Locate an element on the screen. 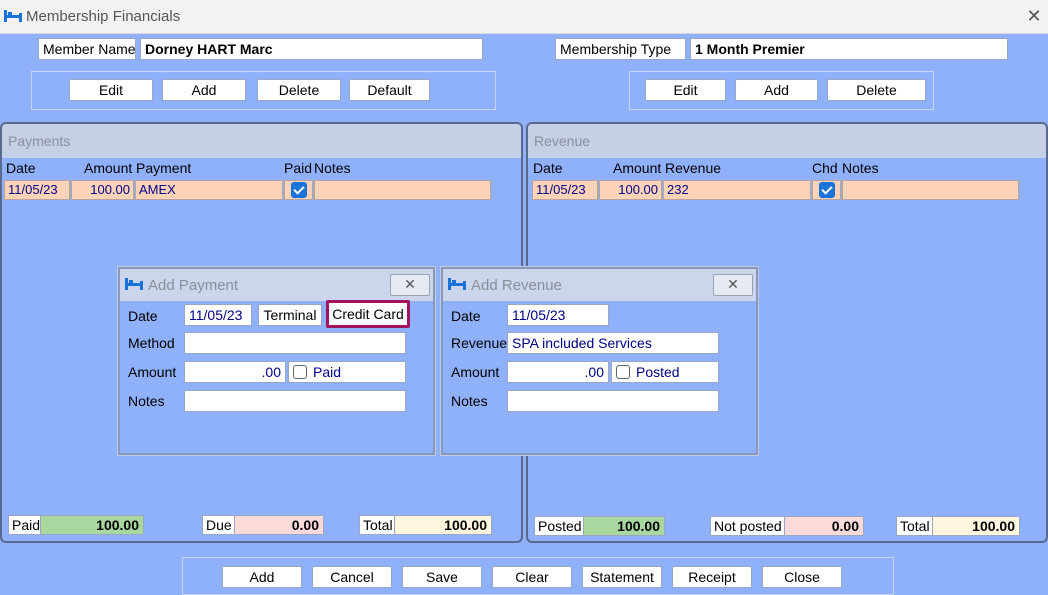  revenue-label: Revenue is located at coordinates (479, 343).